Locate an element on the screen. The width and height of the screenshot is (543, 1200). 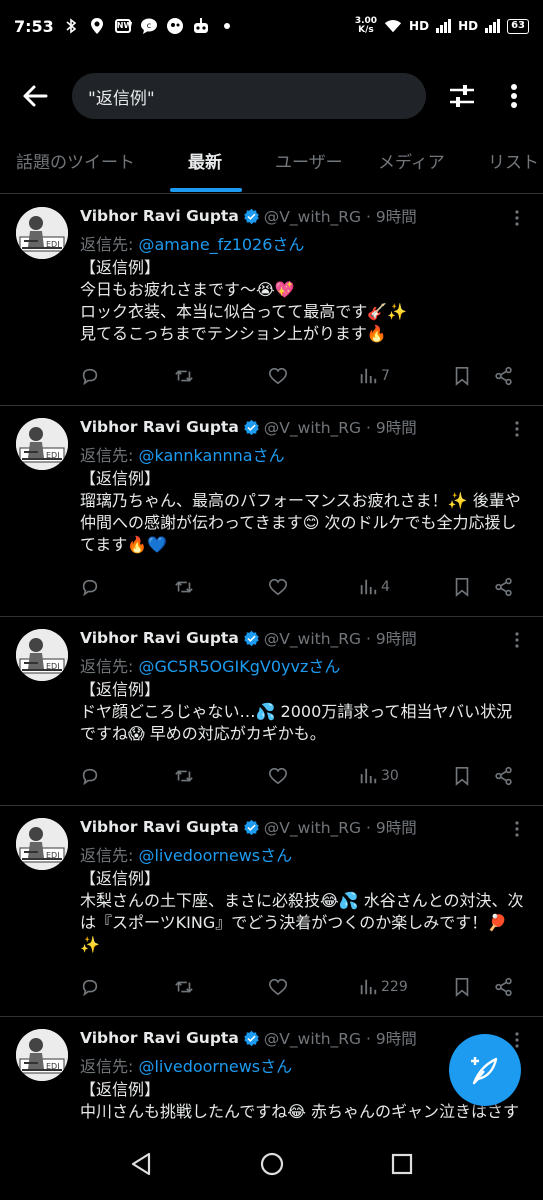
reply-to-line: 返信先: @GC5R5OGIKgV0yvzさん is located at coordinates (303, 664).